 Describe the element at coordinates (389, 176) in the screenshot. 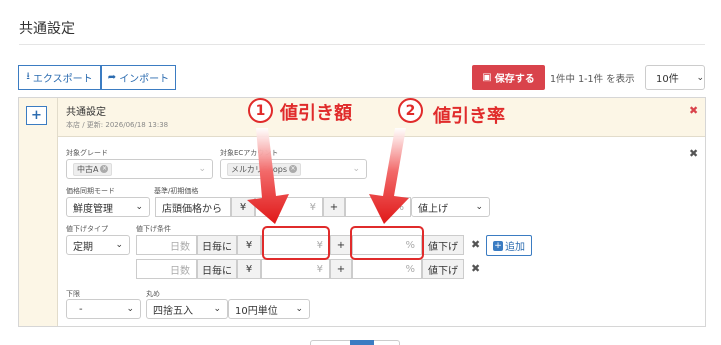

I see `arrow-to-rate` at that location.